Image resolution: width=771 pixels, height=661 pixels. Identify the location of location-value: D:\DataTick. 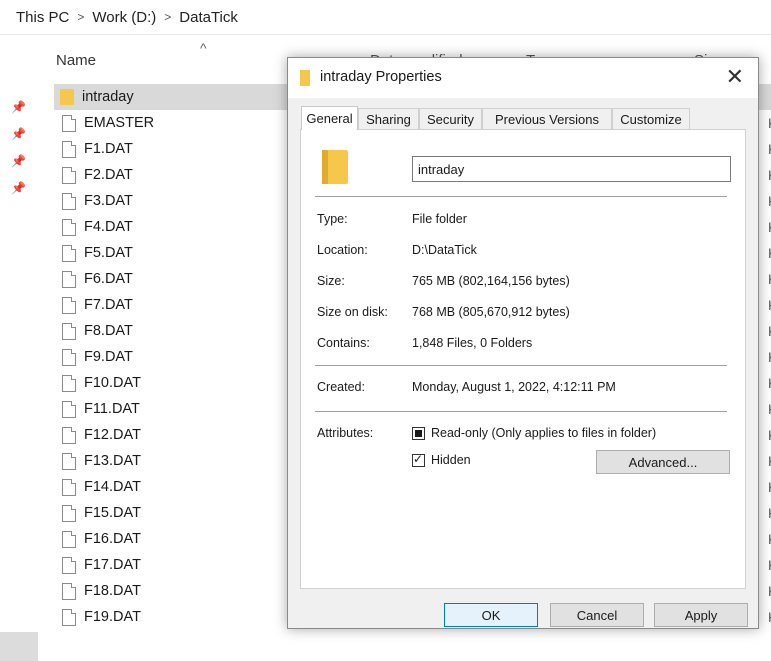
(444, 250).